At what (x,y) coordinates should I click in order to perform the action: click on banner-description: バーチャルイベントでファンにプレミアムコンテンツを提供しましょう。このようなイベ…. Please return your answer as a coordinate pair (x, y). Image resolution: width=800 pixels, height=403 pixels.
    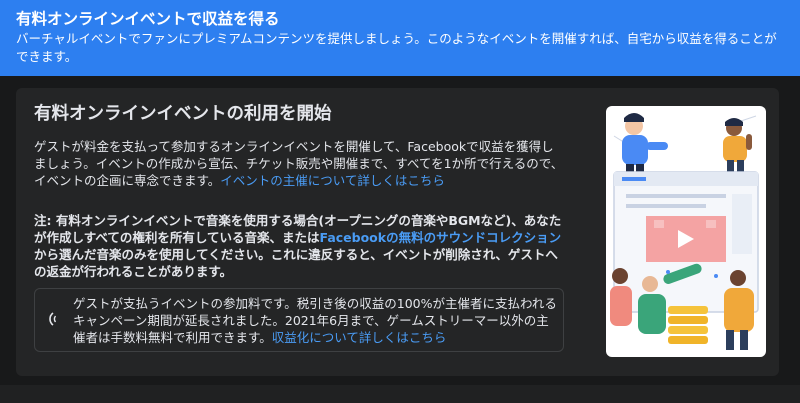
    Looking at the image, I should click on (396, 47).